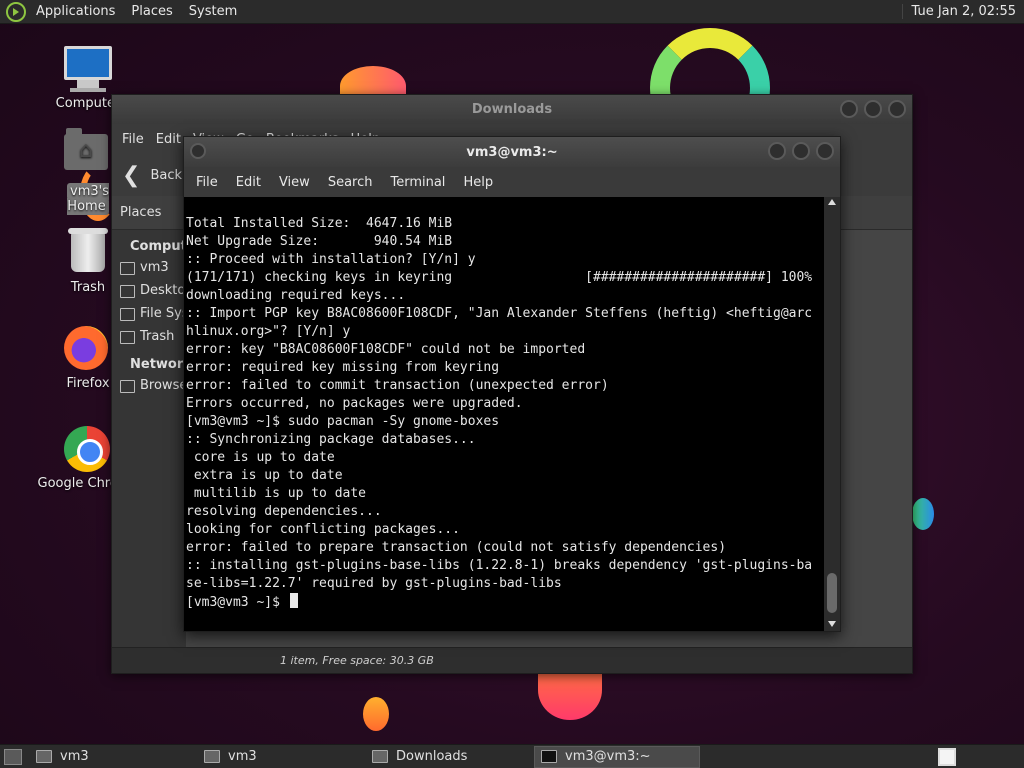 This screenshot has height=768, width=1024. What do you see at coordinates (237, 602) in the screenshot?
I see `shell-prompt: [vm3@vm3 ~]$` at bounding box center [237, 602].